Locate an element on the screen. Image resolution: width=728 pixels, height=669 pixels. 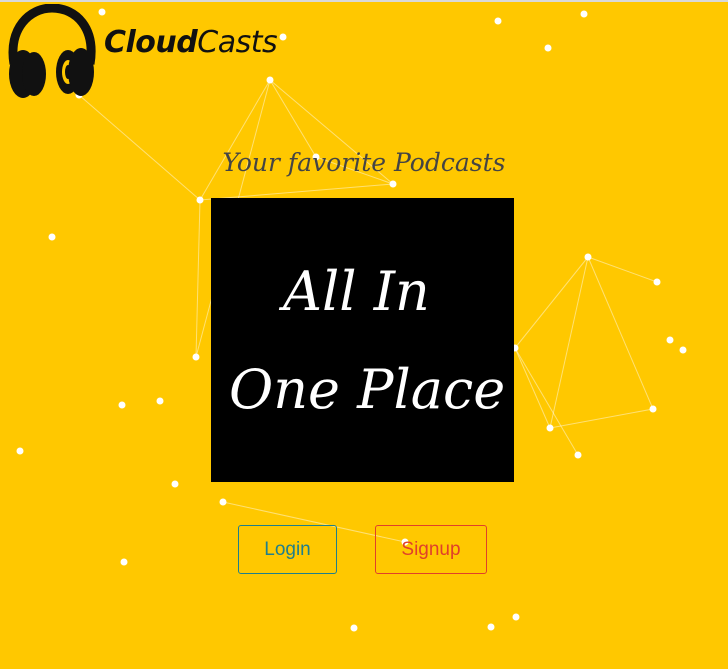
brand-bold: Cloud is located at coordinates (151, 42).